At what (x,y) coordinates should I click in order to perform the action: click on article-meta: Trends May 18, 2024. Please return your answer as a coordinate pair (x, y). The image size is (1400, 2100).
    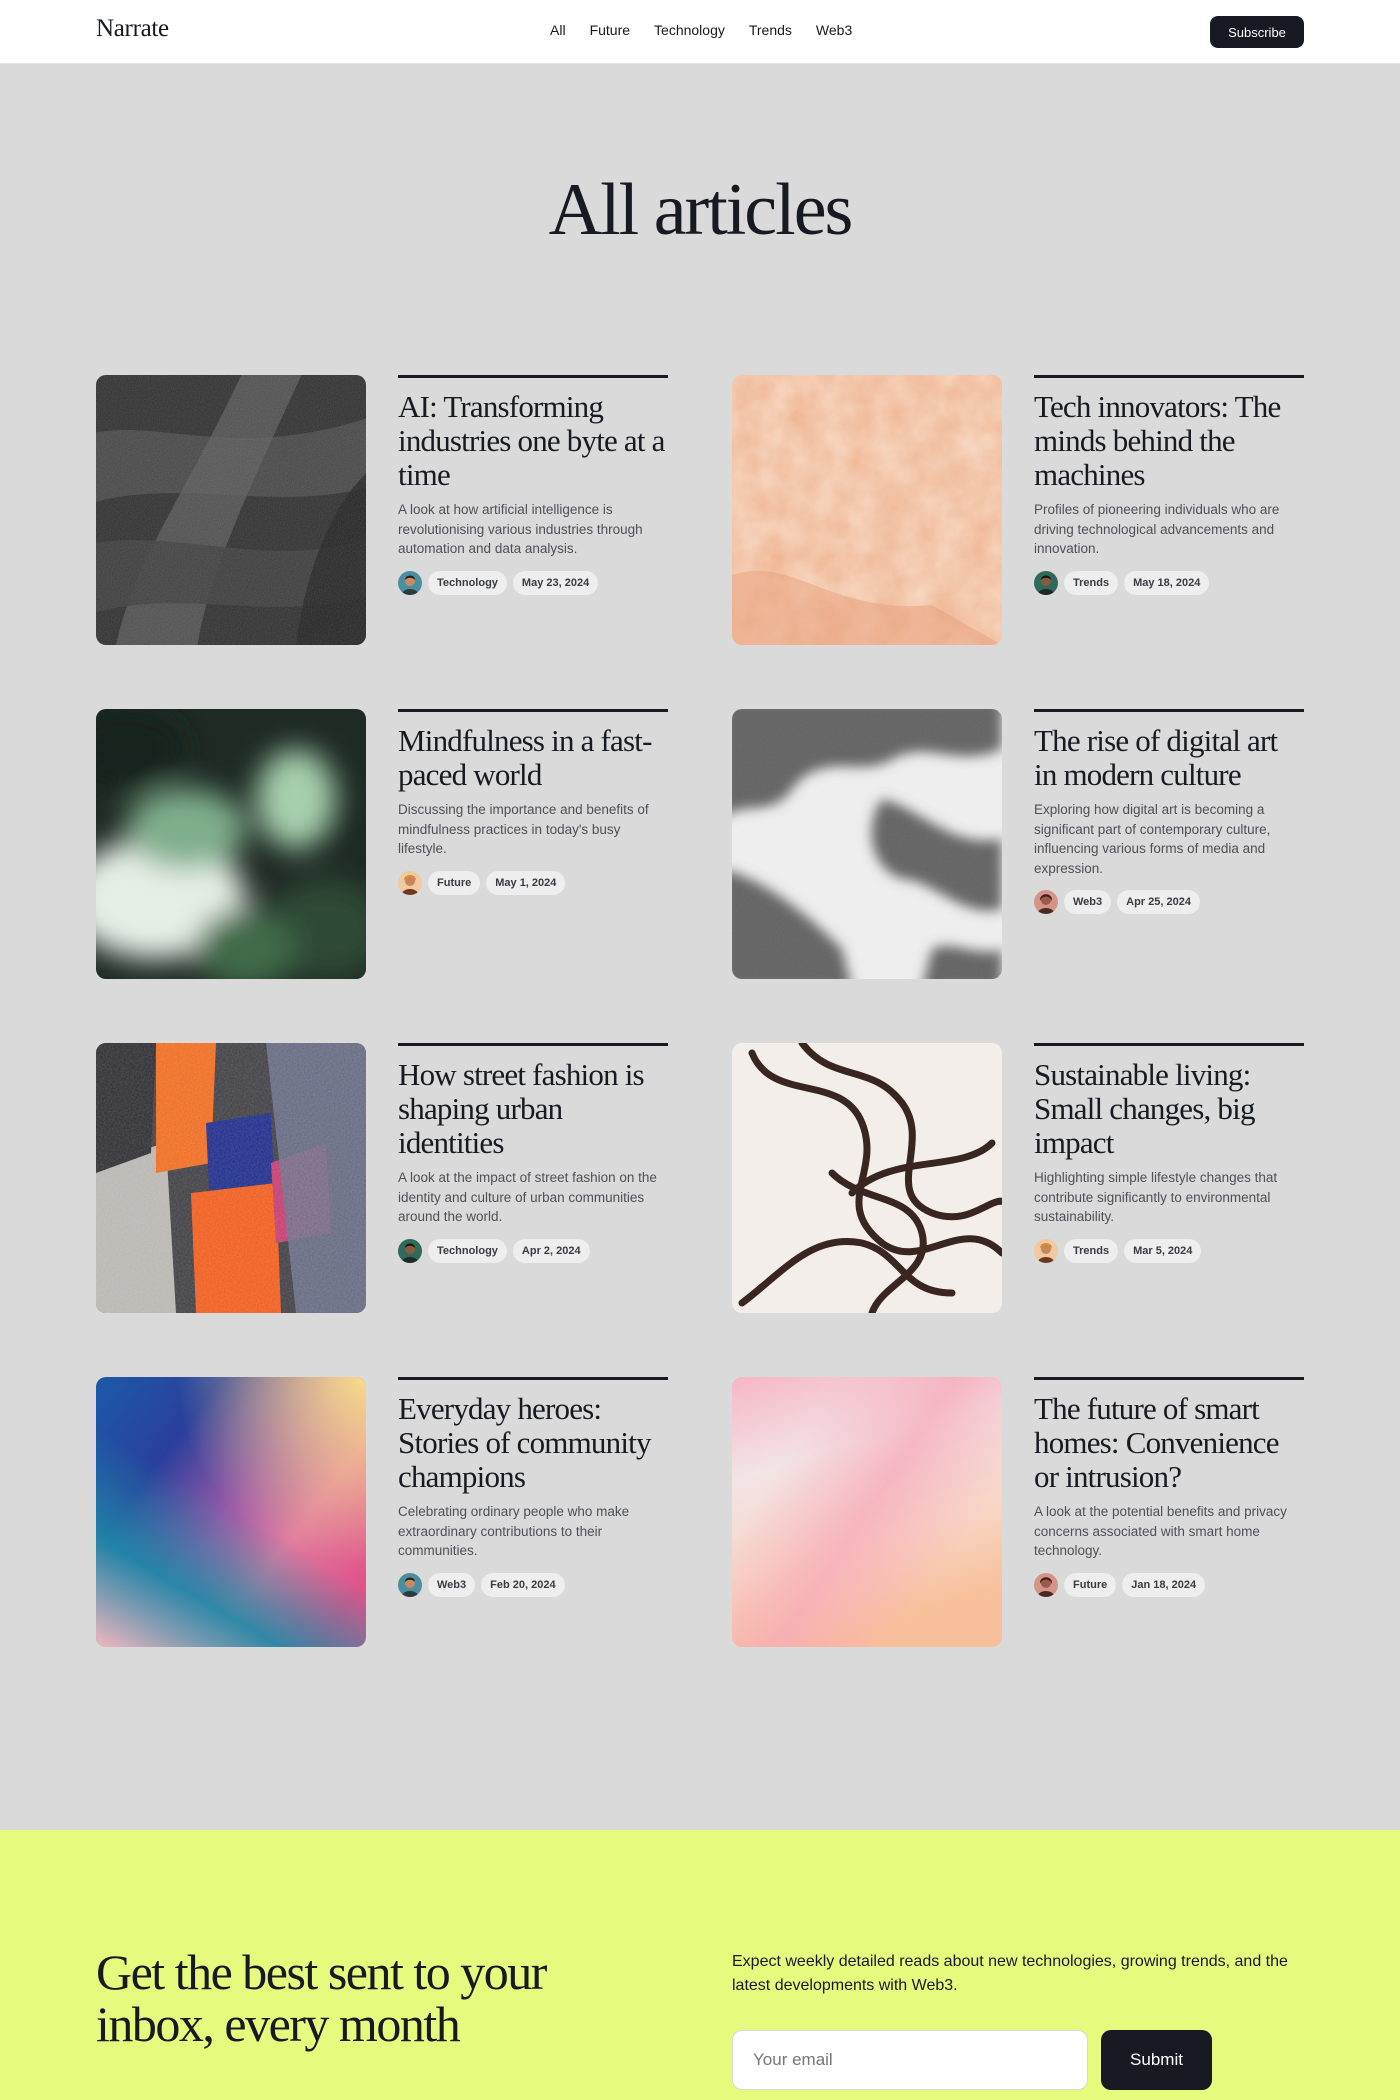
    Looking at the image, I should click on (1169, 582).